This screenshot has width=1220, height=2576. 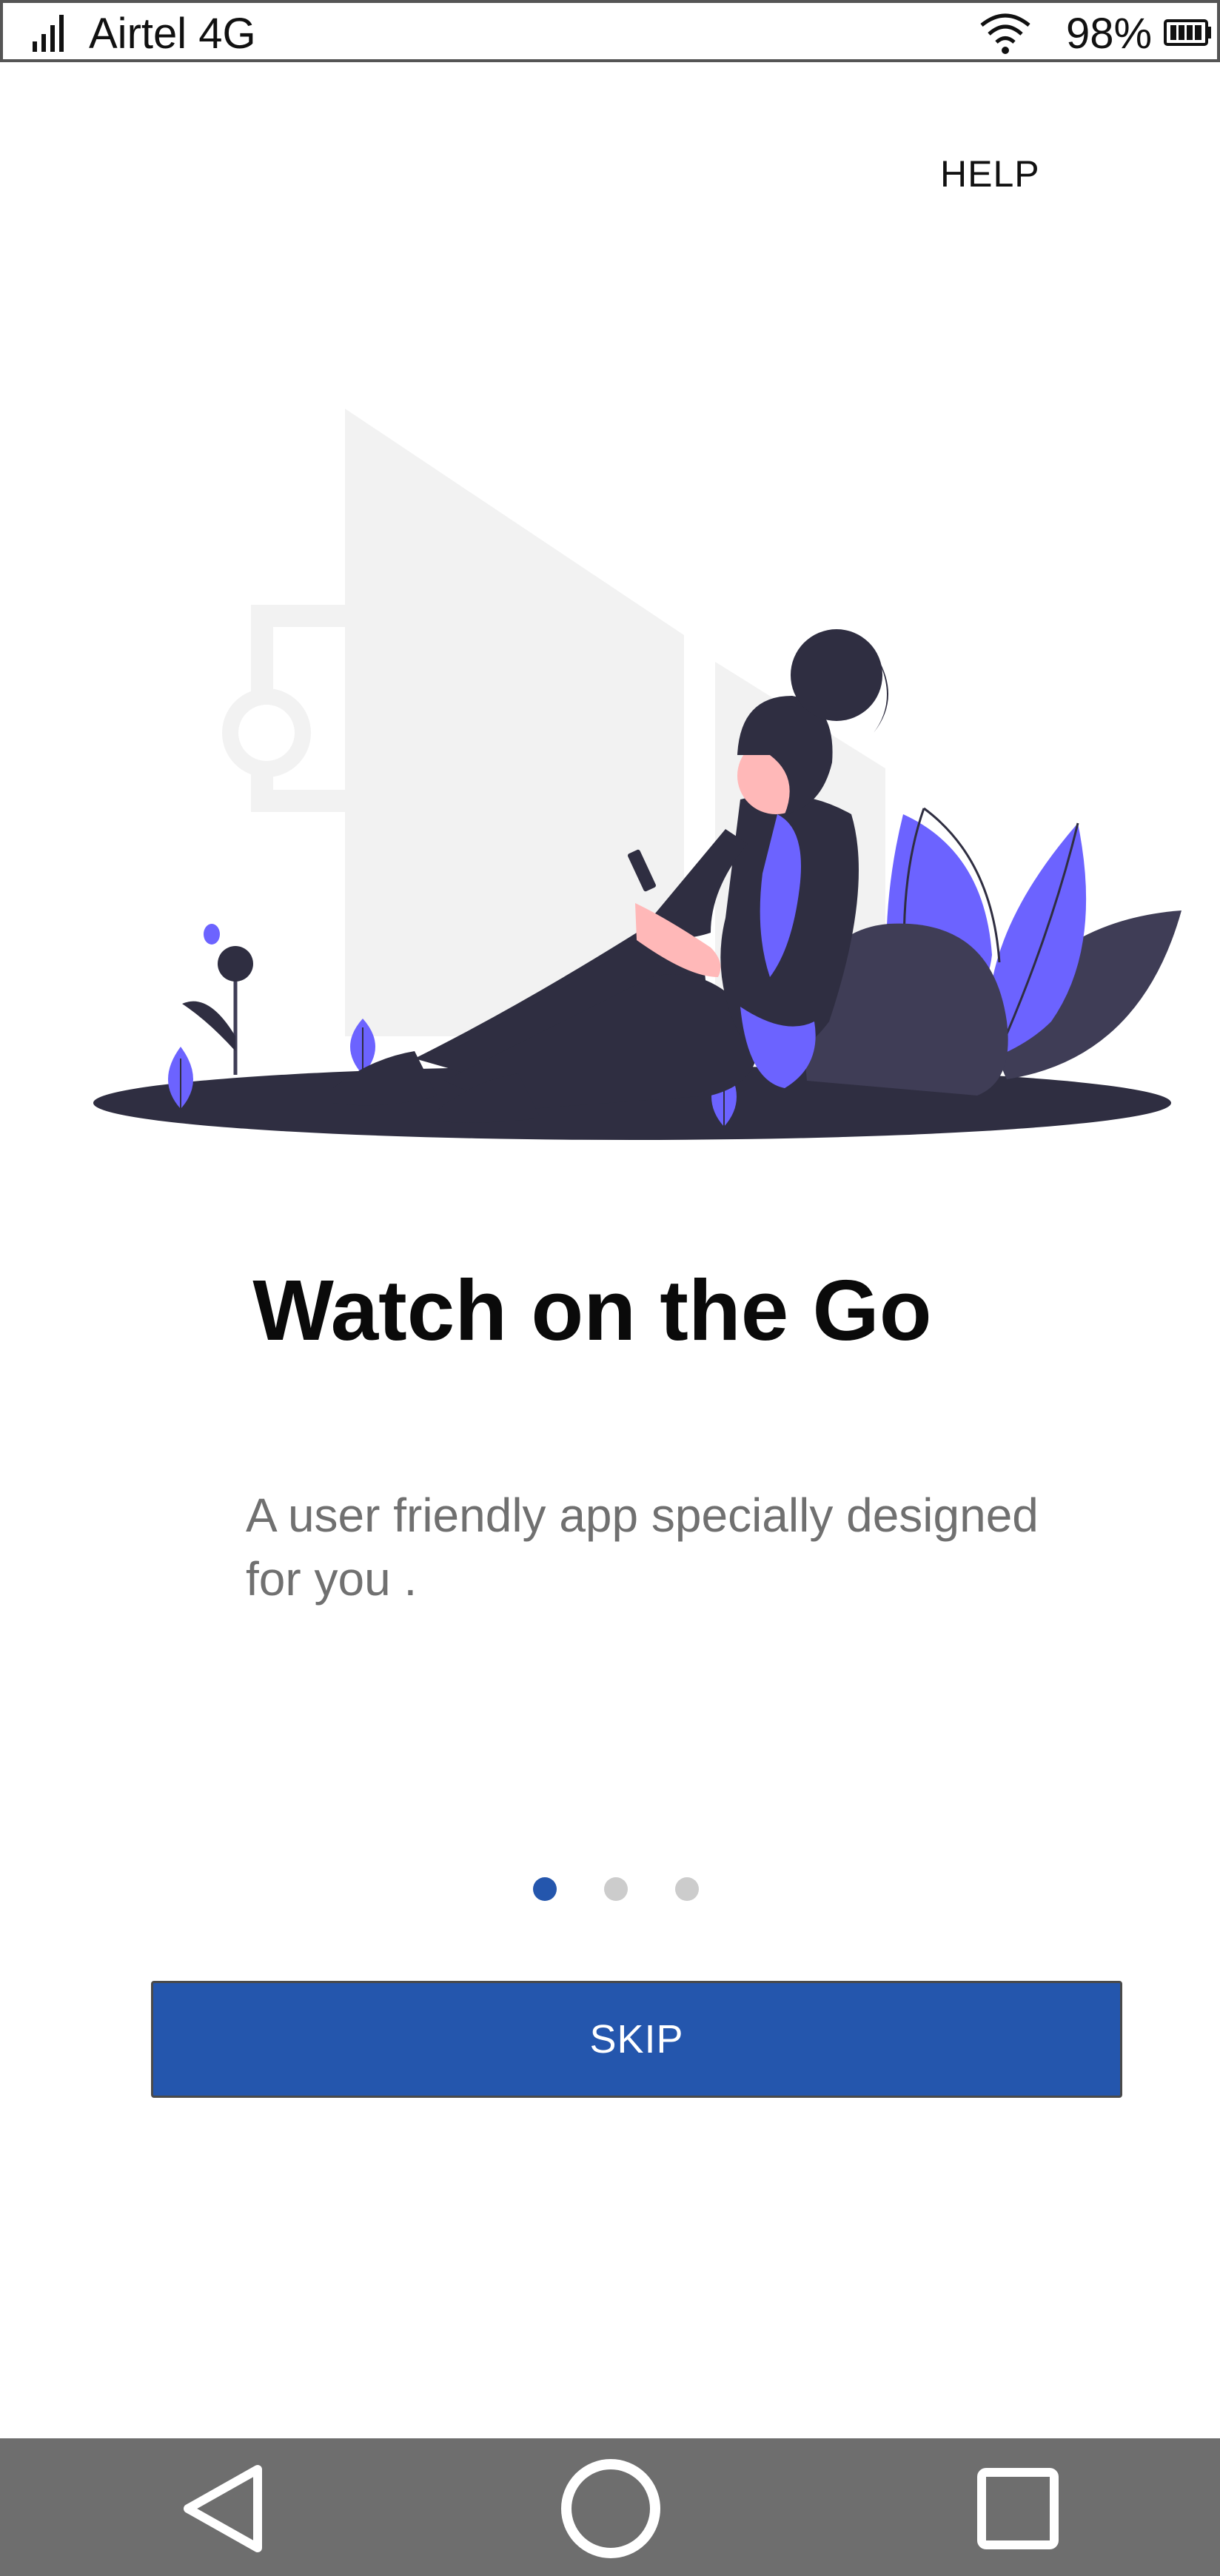 I want to click on battery-icon, so click(x=1188, y=32).